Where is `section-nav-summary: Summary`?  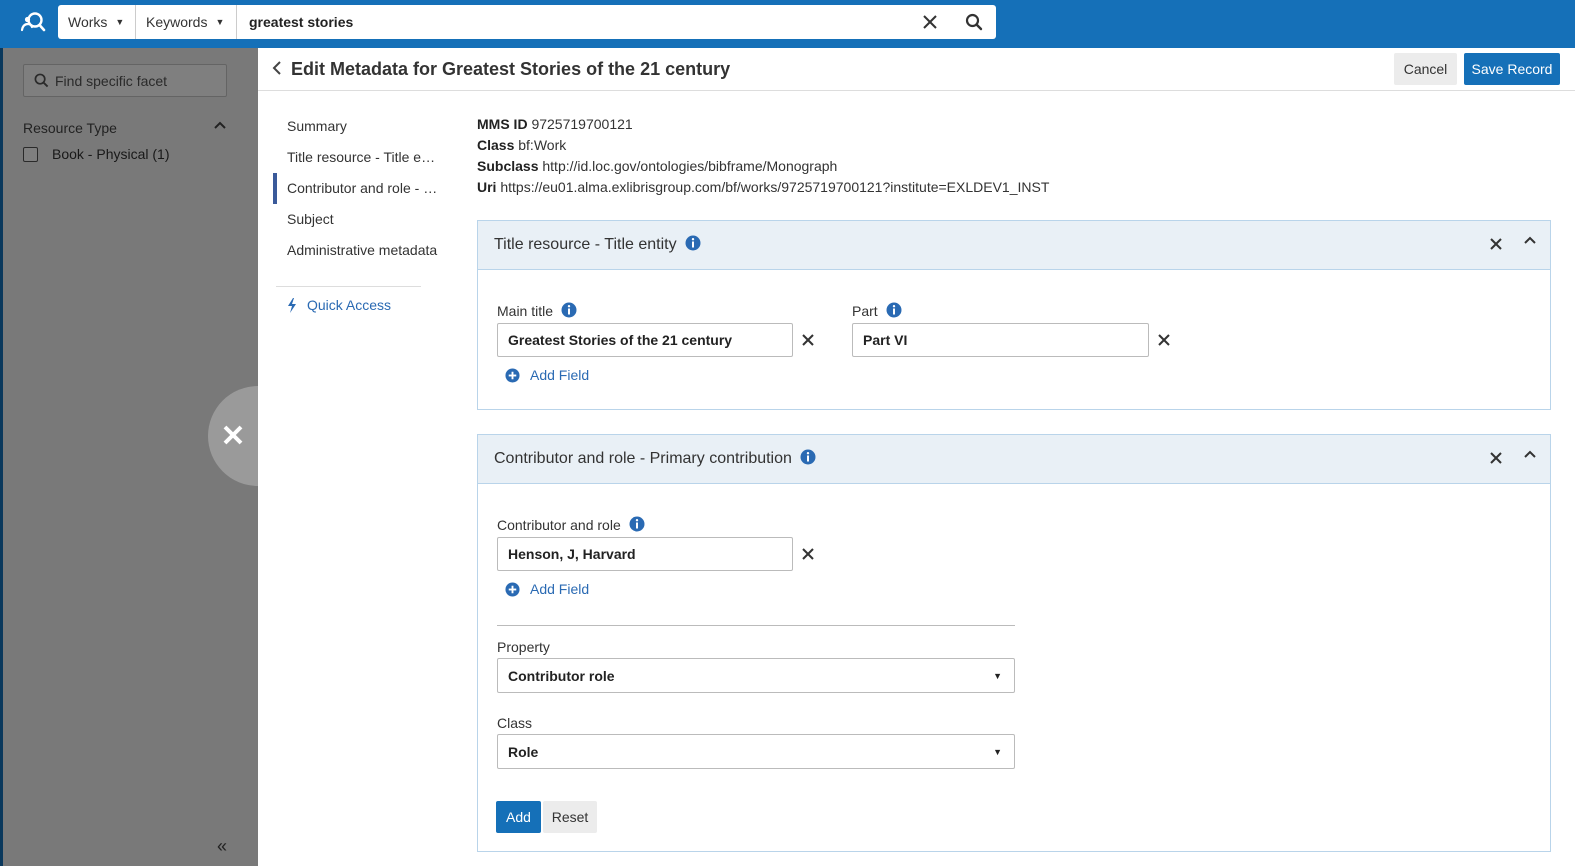 section-nav-summary: Summary is located at coordinates (355, 126).